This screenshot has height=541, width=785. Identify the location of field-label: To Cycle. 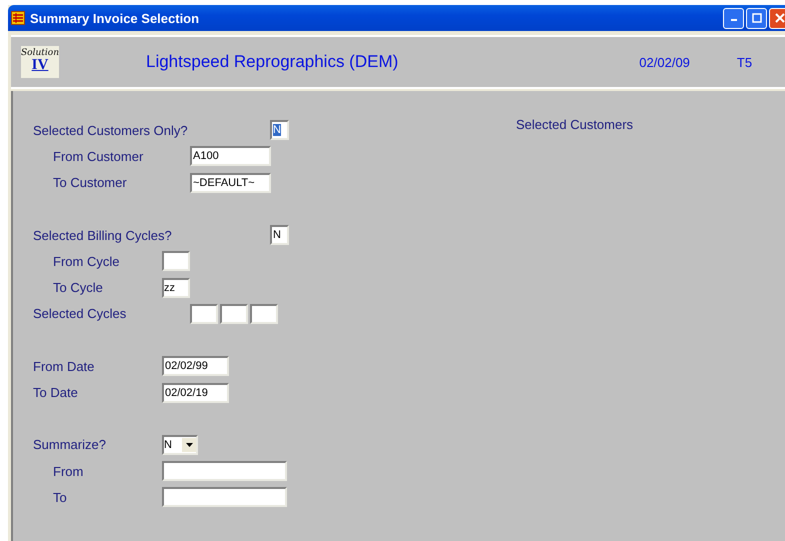
(78, 288).